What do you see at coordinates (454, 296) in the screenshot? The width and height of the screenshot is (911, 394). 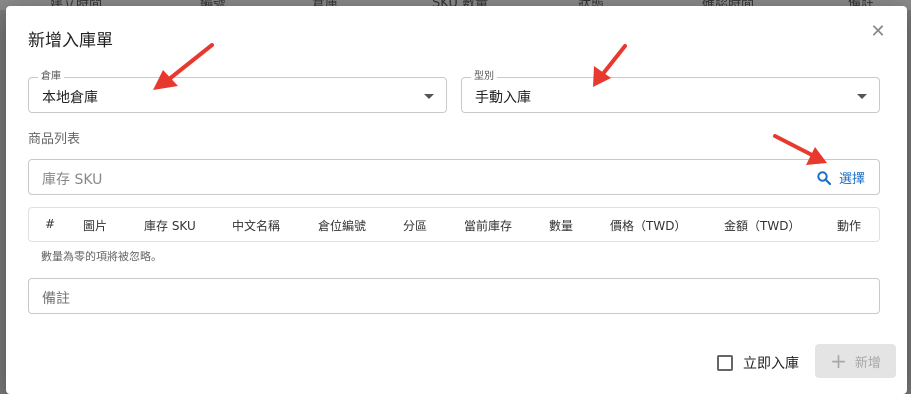 I see `remark-input: 備註` at bounding box center [454, 296].